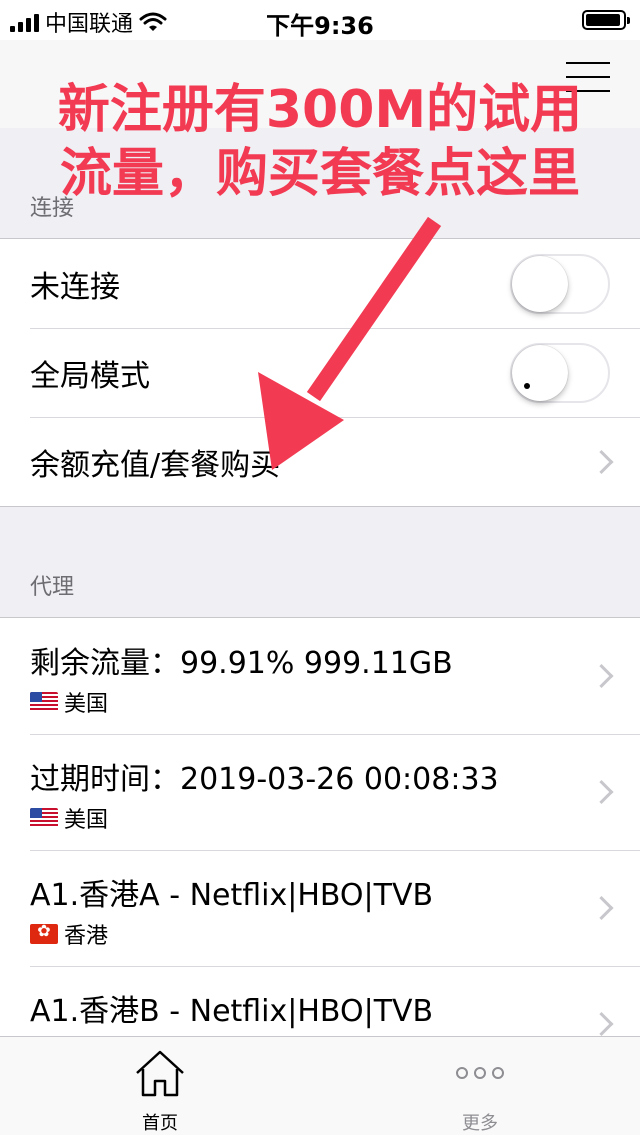  I want to click on tab-home-label: 首页, so click(160, 1123).